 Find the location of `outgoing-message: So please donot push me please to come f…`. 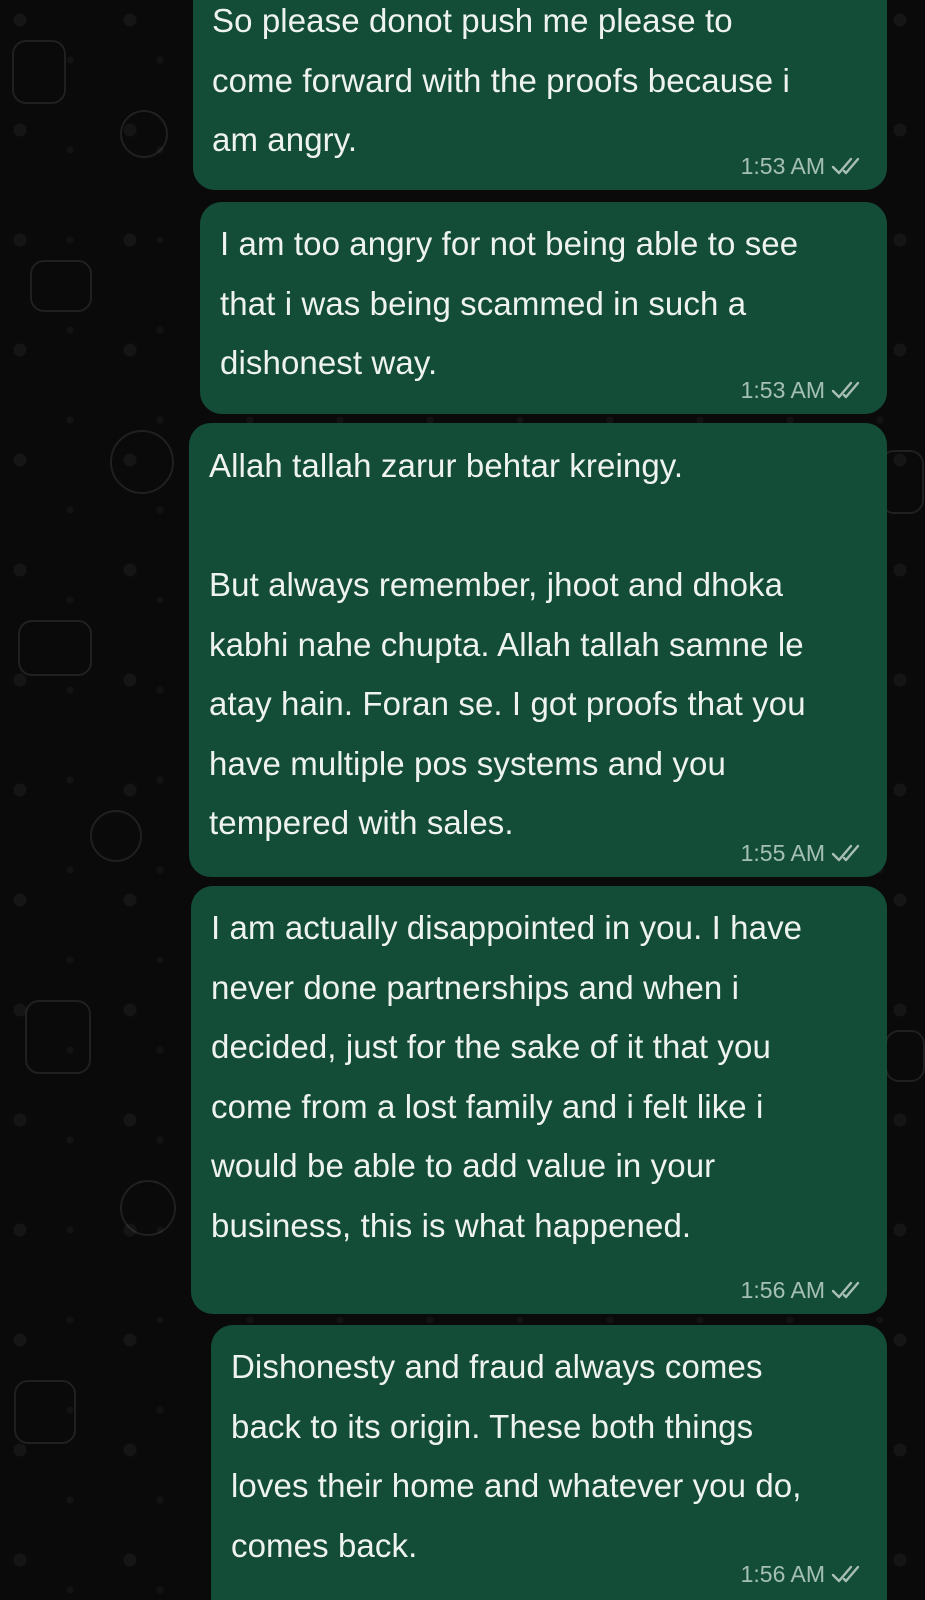

outgoing-message: So please donot push me please to come f… is located at coordinates (540, 95).